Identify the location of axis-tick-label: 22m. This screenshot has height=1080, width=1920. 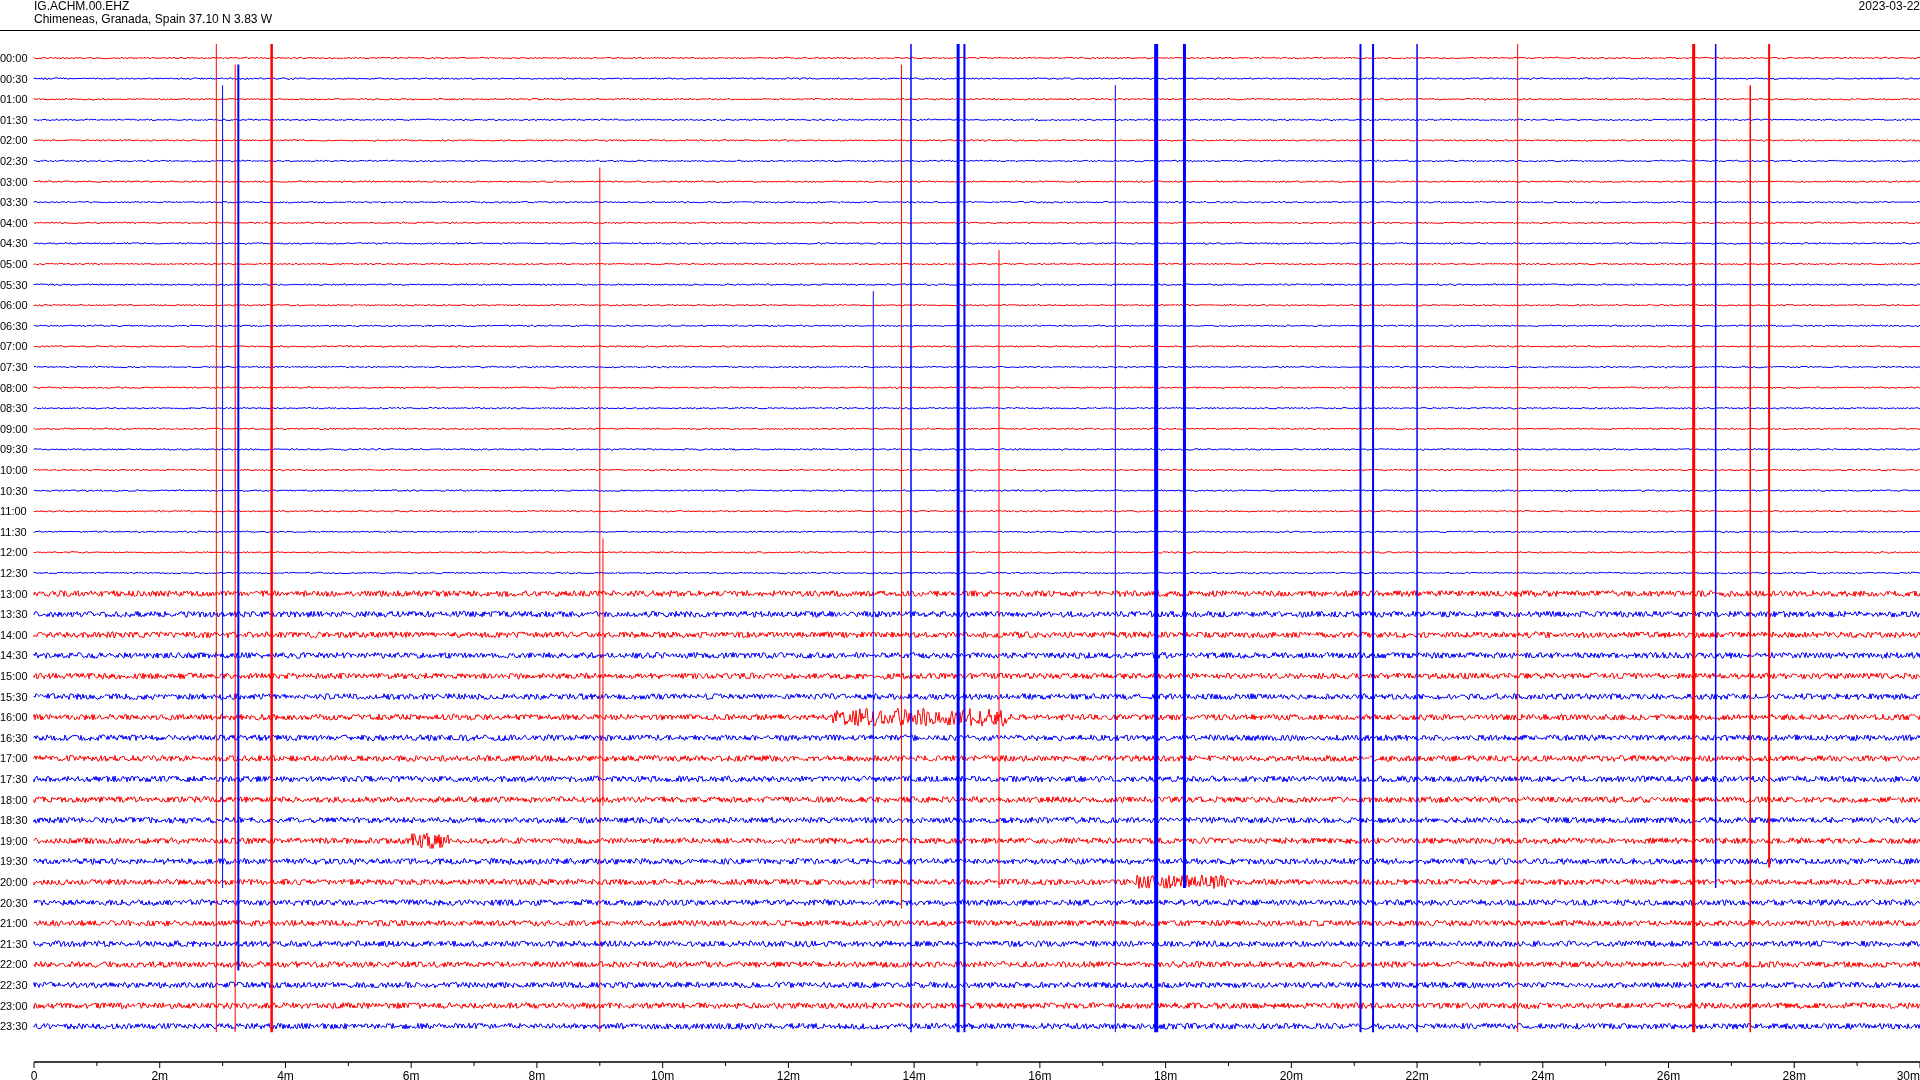
(1417, 1074).